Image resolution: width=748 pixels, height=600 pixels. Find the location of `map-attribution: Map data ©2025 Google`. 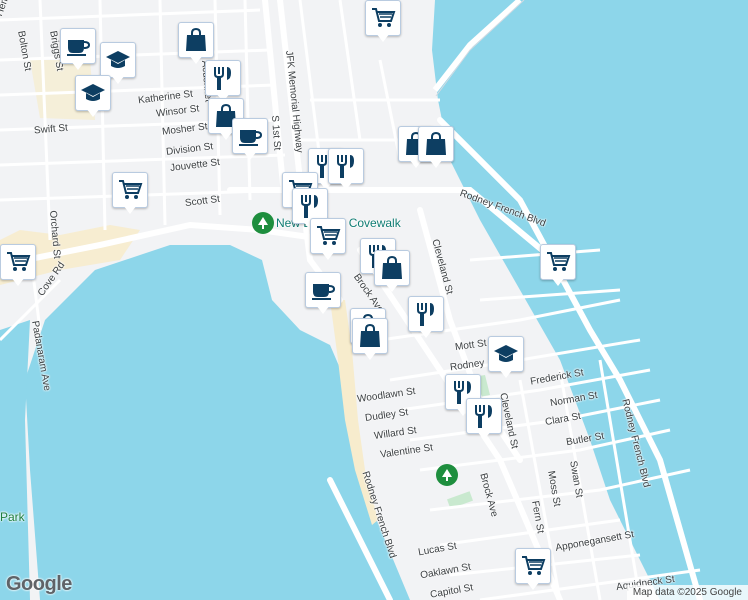

map-attribution: Map data ©2025 Google is located at coordinates (687, 592).